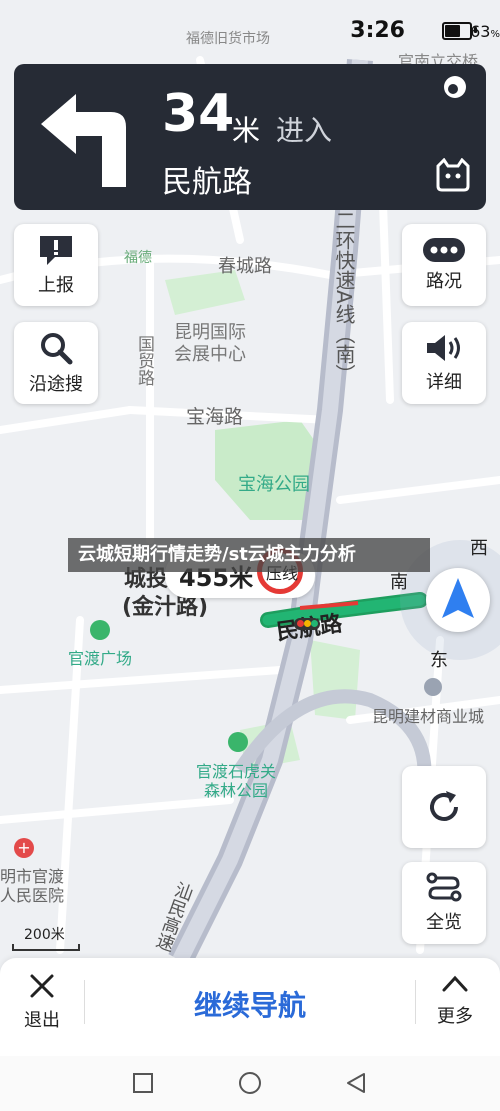 The width and height of the screenshot is (500, 1111). Describe the element at coordinates (42, 1002) in the screenshot. I see `exit-button: 退出` at that location.